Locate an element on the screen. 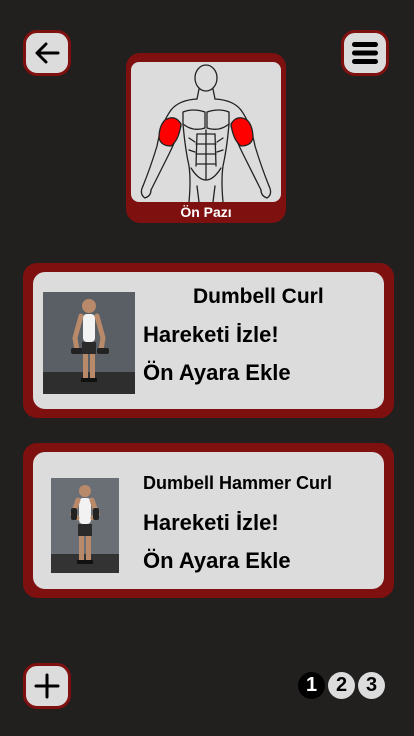  muscle-group-label: Ön Pazı is located at coordinates (206, 212).